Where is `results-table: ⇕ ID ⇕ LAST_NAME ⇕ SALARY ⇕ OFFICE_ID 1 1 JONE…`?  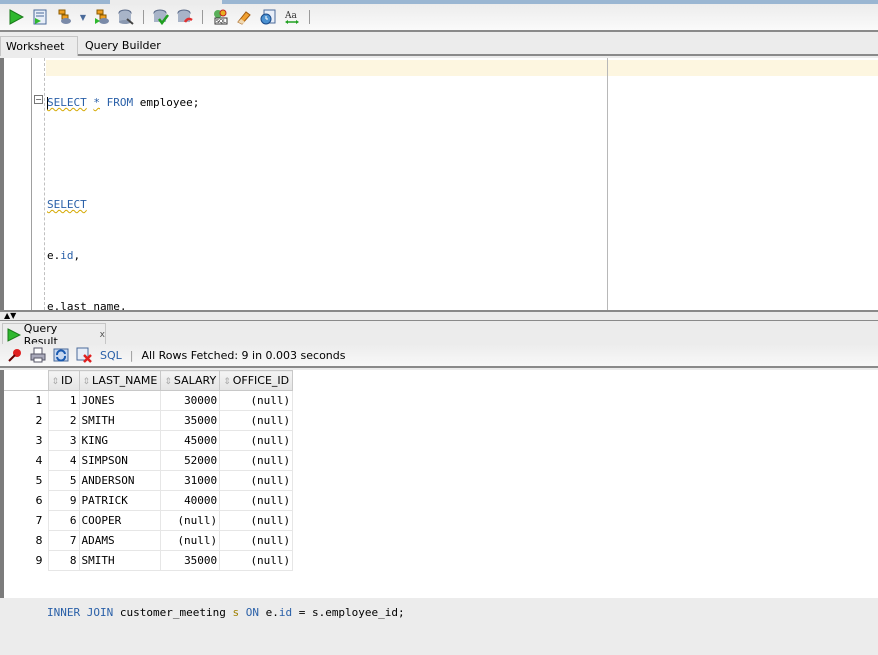 results-table: ⇕ ID ⇕ LAST_NAME ⇕ SALARY ⇕ OFFICE_ID 1 1 JONE… is located at coordinates (149, 470).